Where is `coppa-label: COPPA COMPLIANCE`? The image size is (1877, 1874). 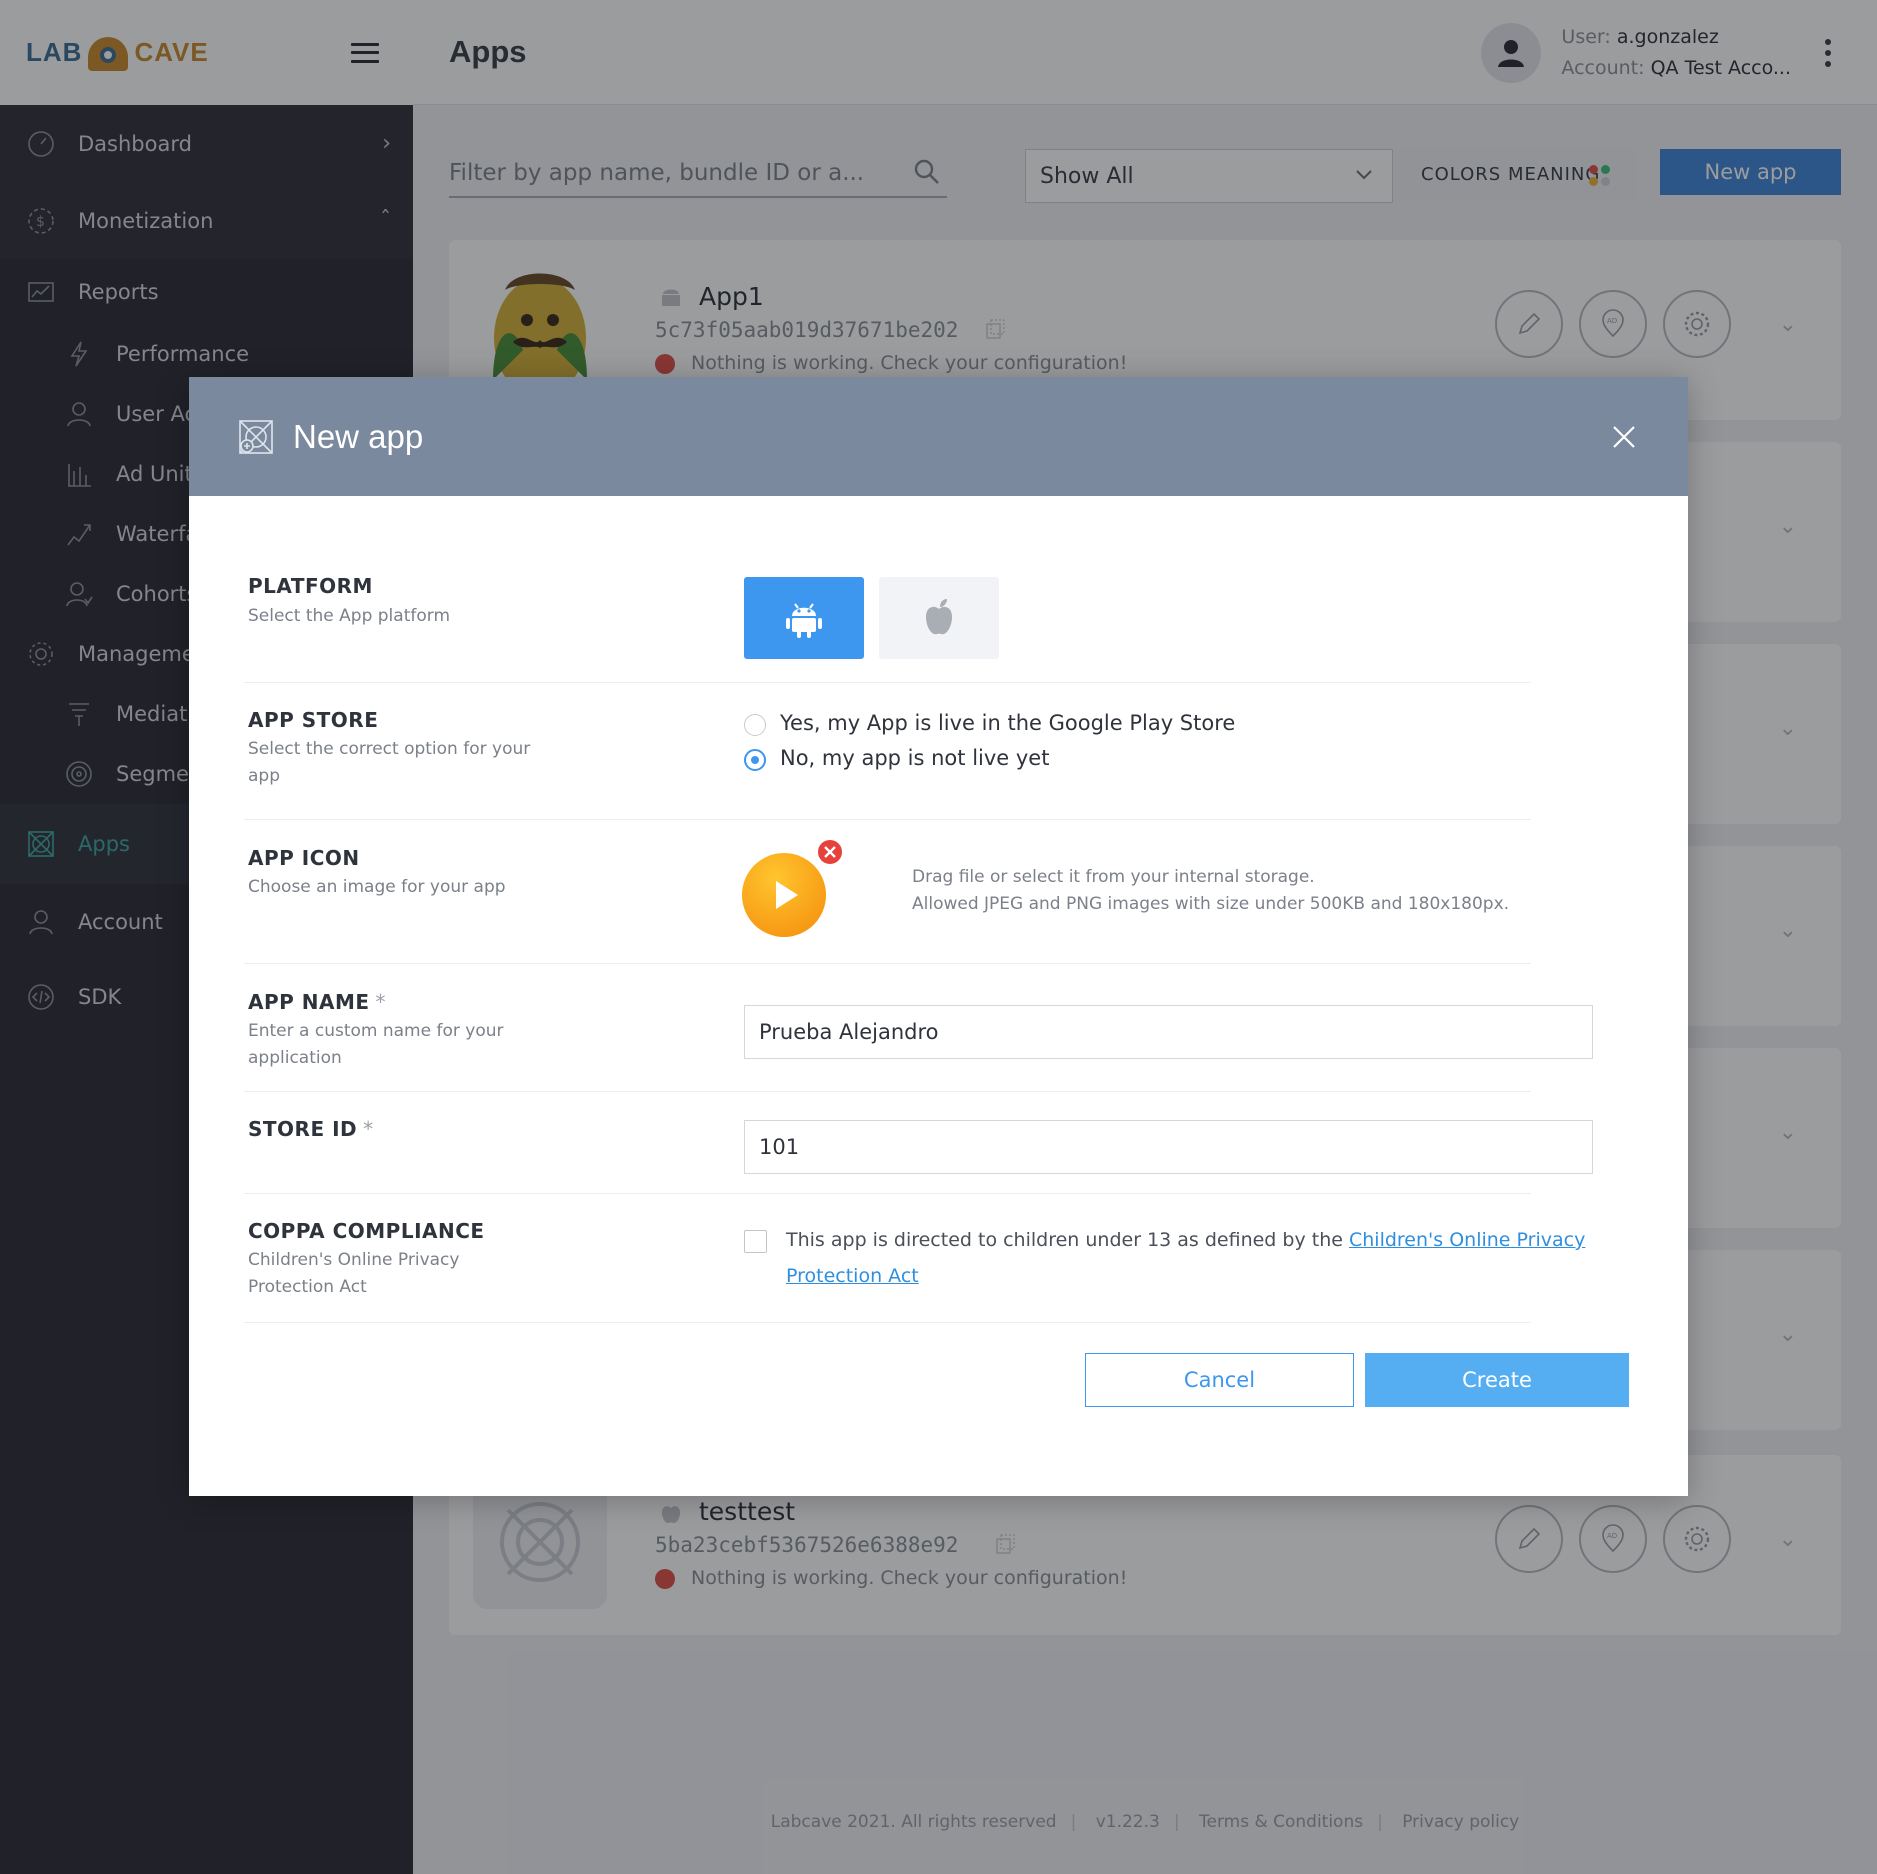 coppa-label: COPPA COMPLIANCE is located at coordinates (366, 1231).